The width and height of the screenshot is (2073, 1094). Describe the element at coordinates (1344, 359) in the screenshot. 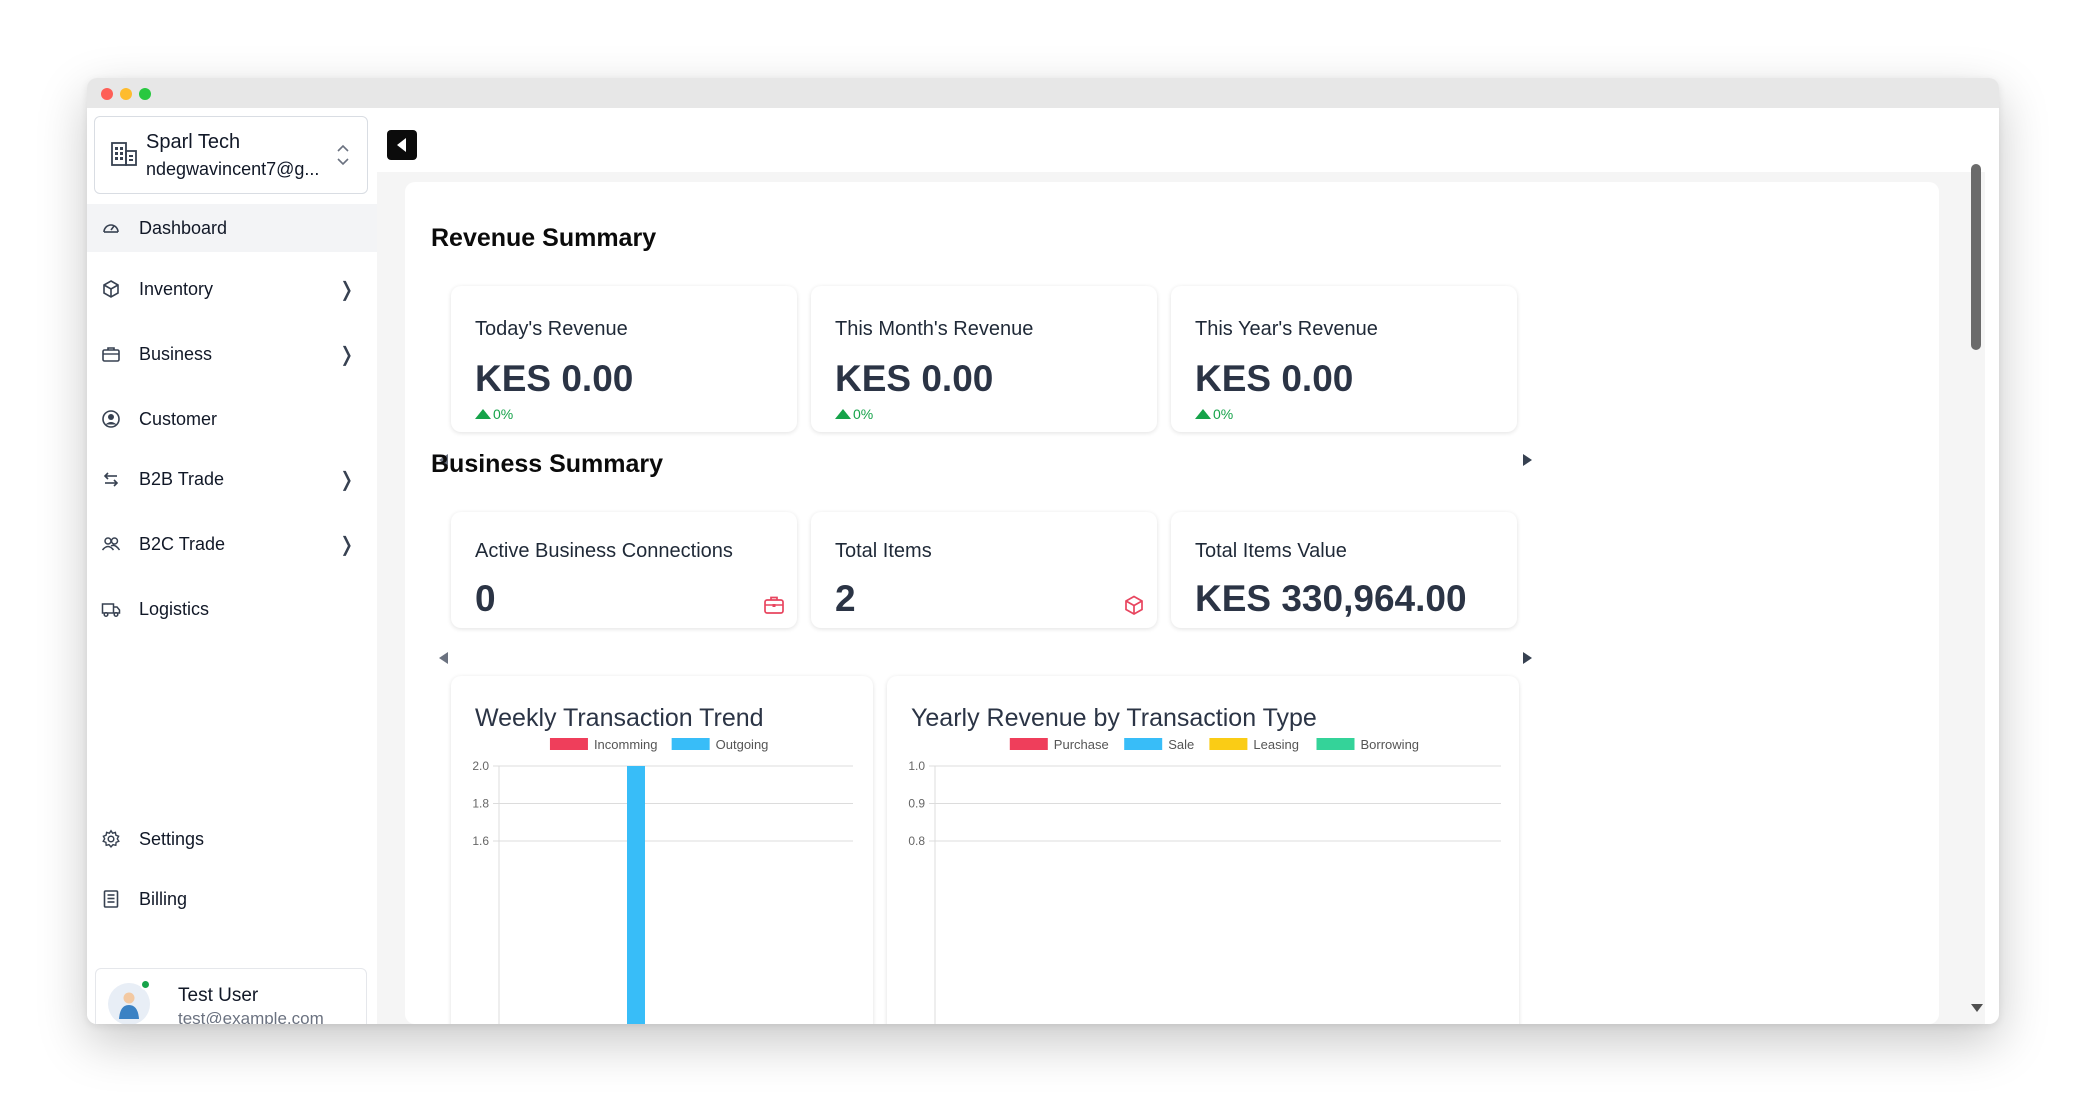

I see `year-revenue-card: This Year's Revenue KES 0.00 0%` at that location.